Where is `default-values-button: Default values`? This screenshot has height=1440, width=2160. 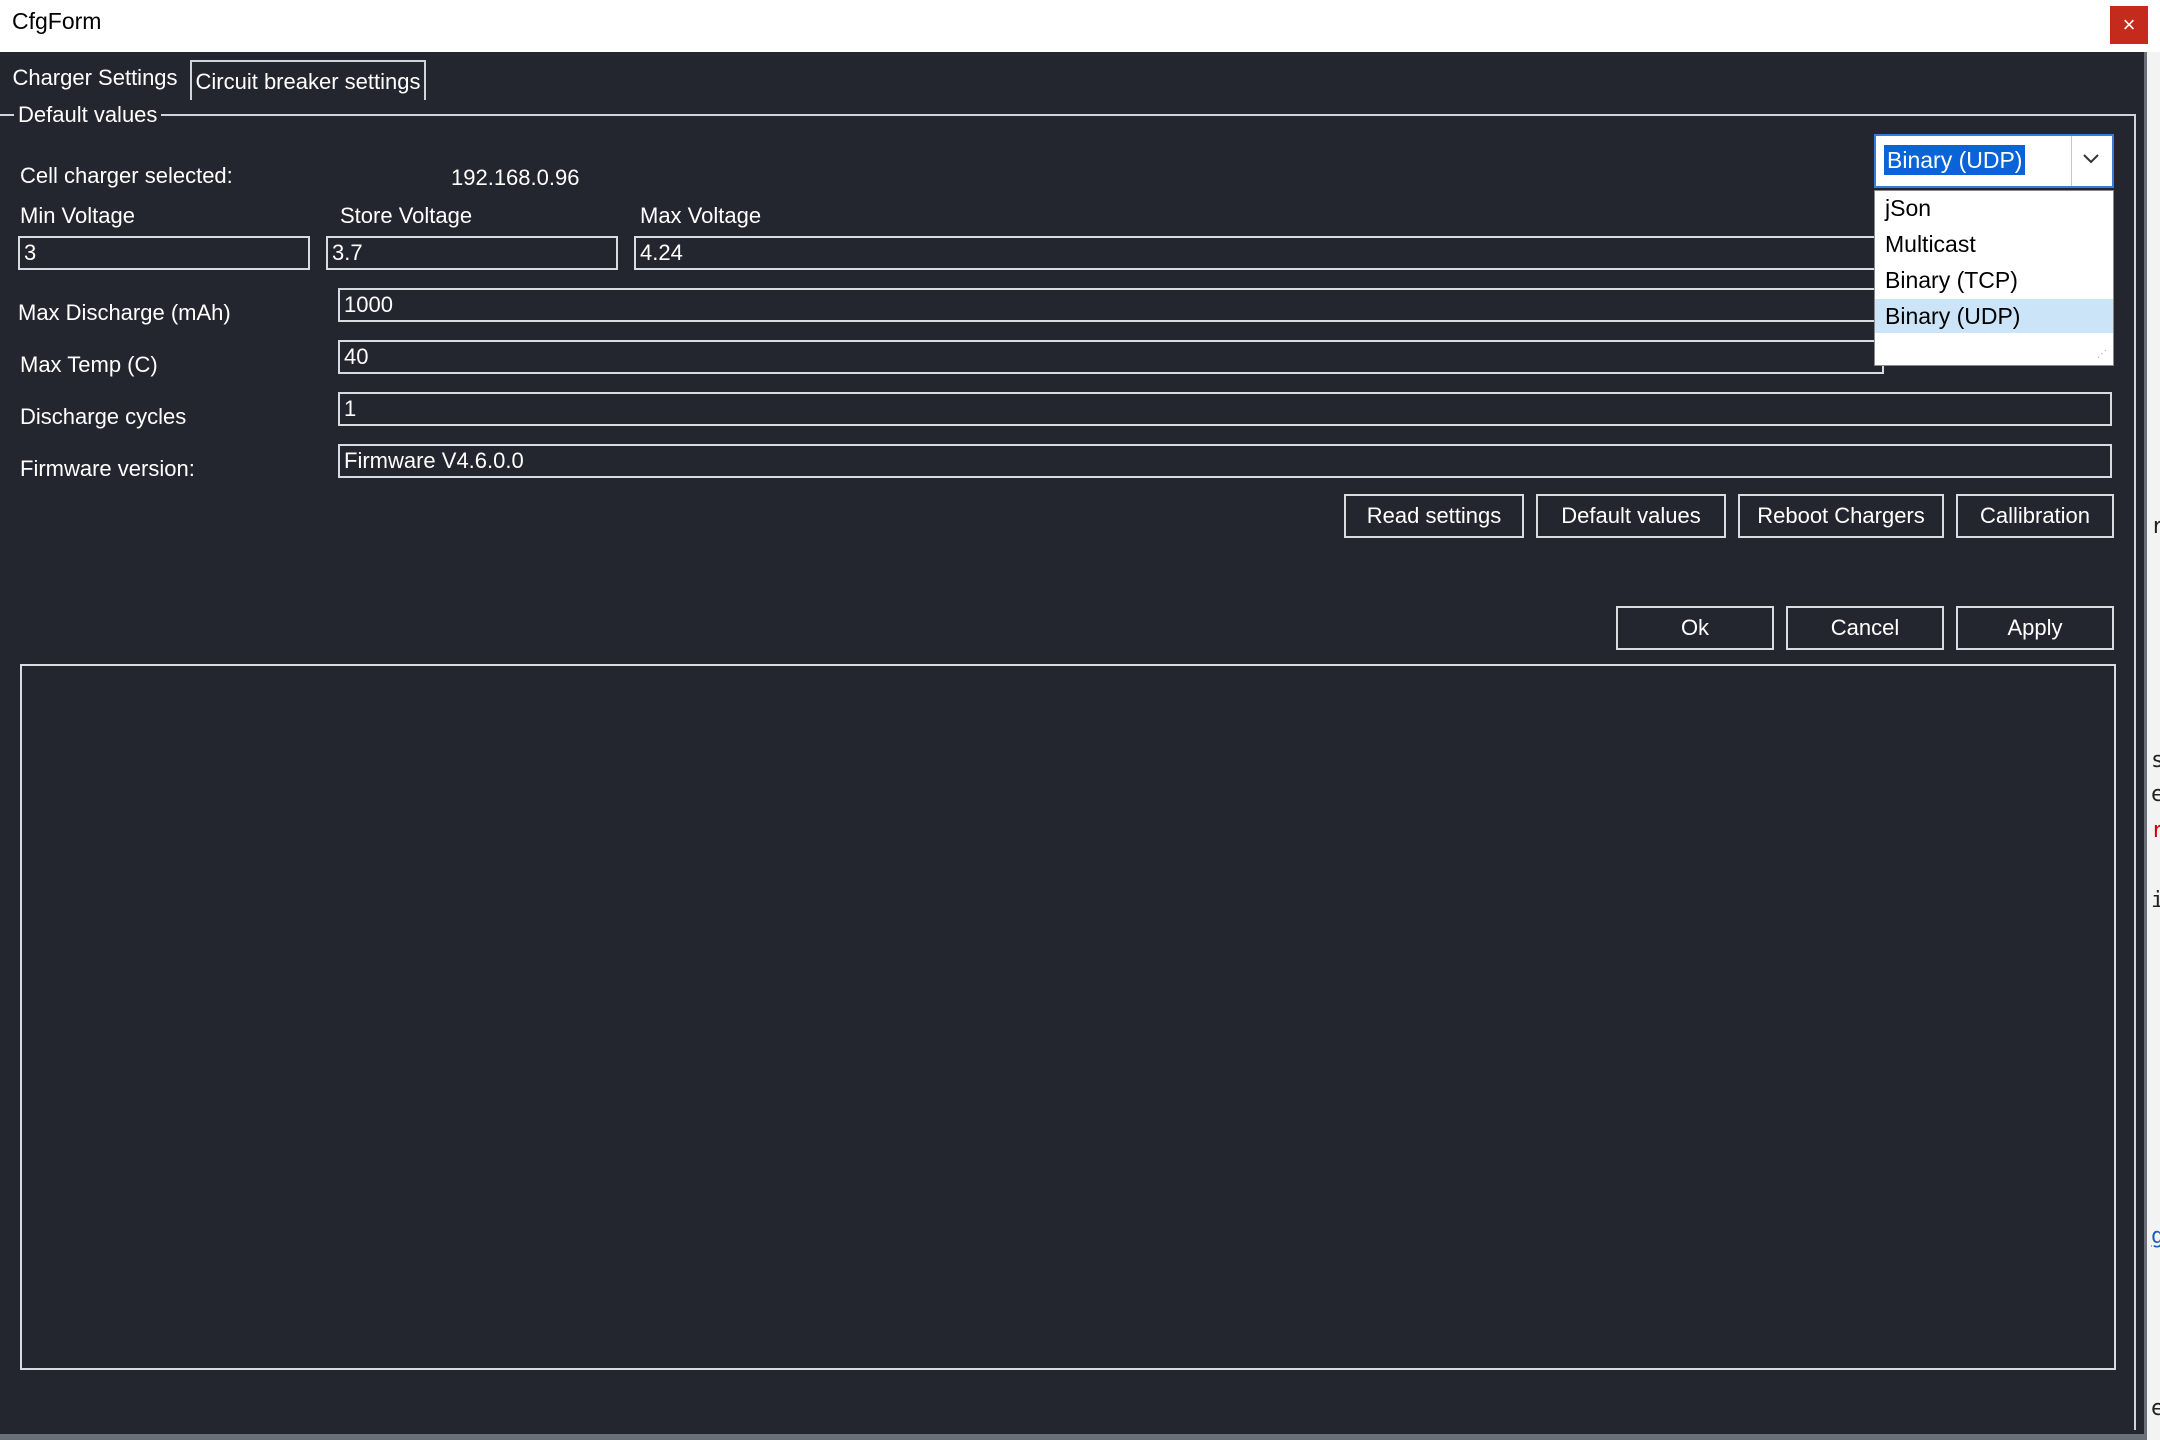
default-values-button: Default values is located at coordinates (1631, 516).